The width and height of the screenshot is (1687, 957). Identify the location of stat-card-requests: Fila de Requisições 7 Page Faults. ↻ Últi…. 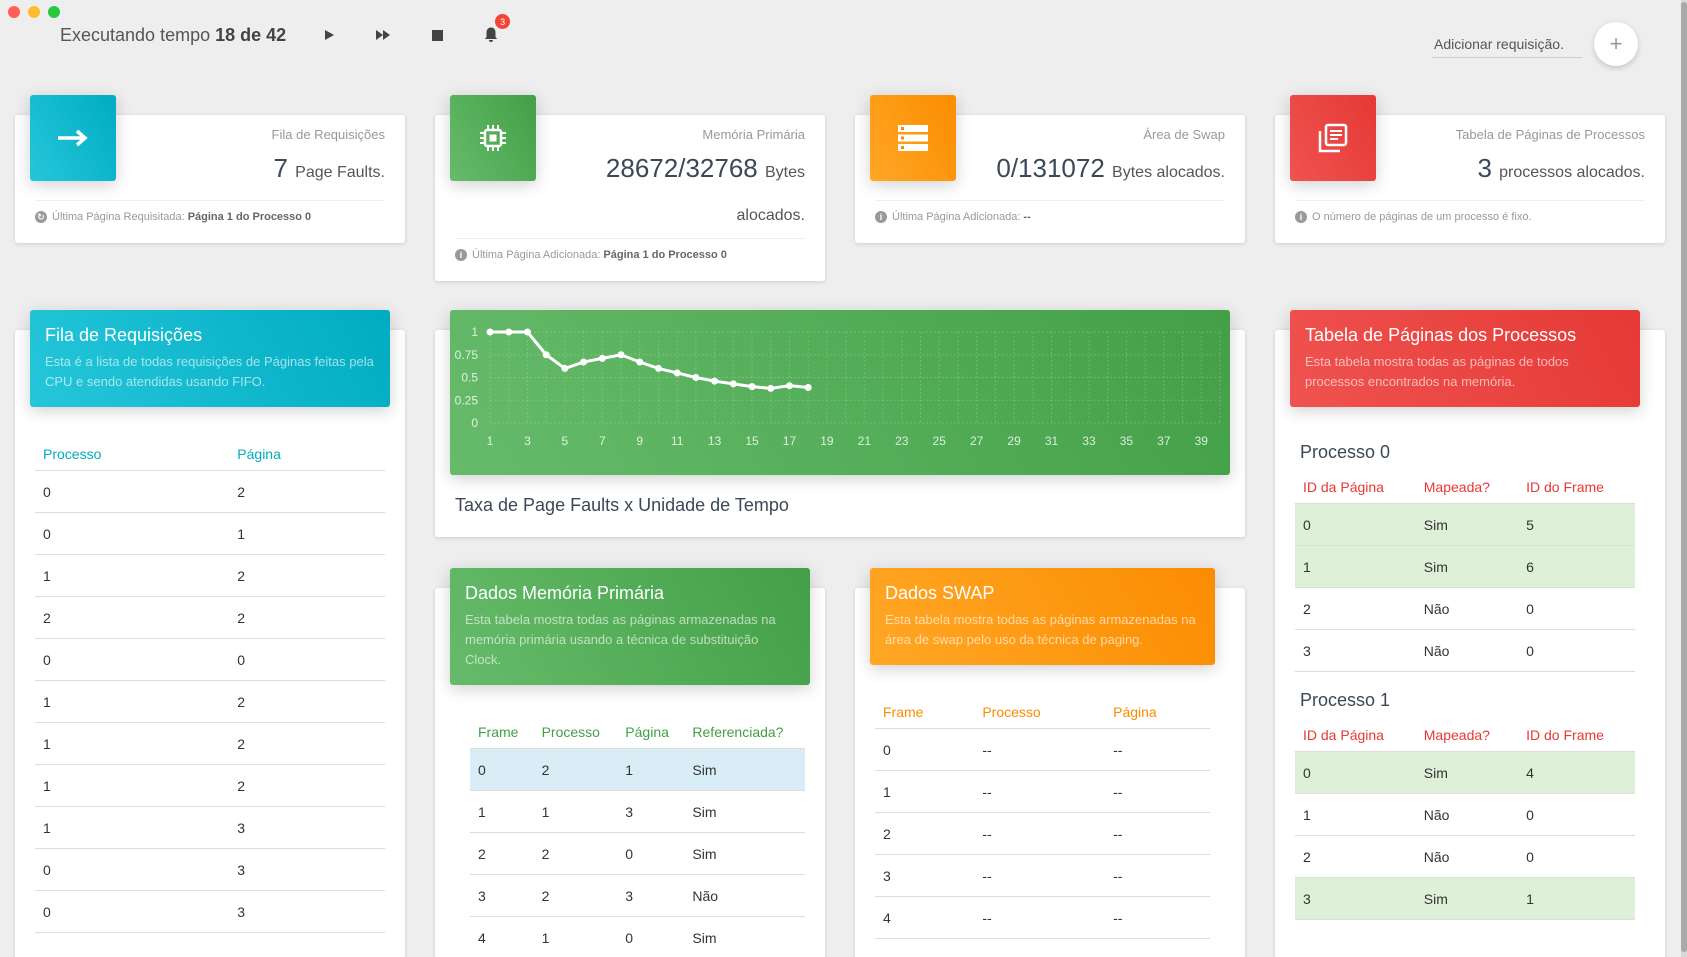
(210, 169).